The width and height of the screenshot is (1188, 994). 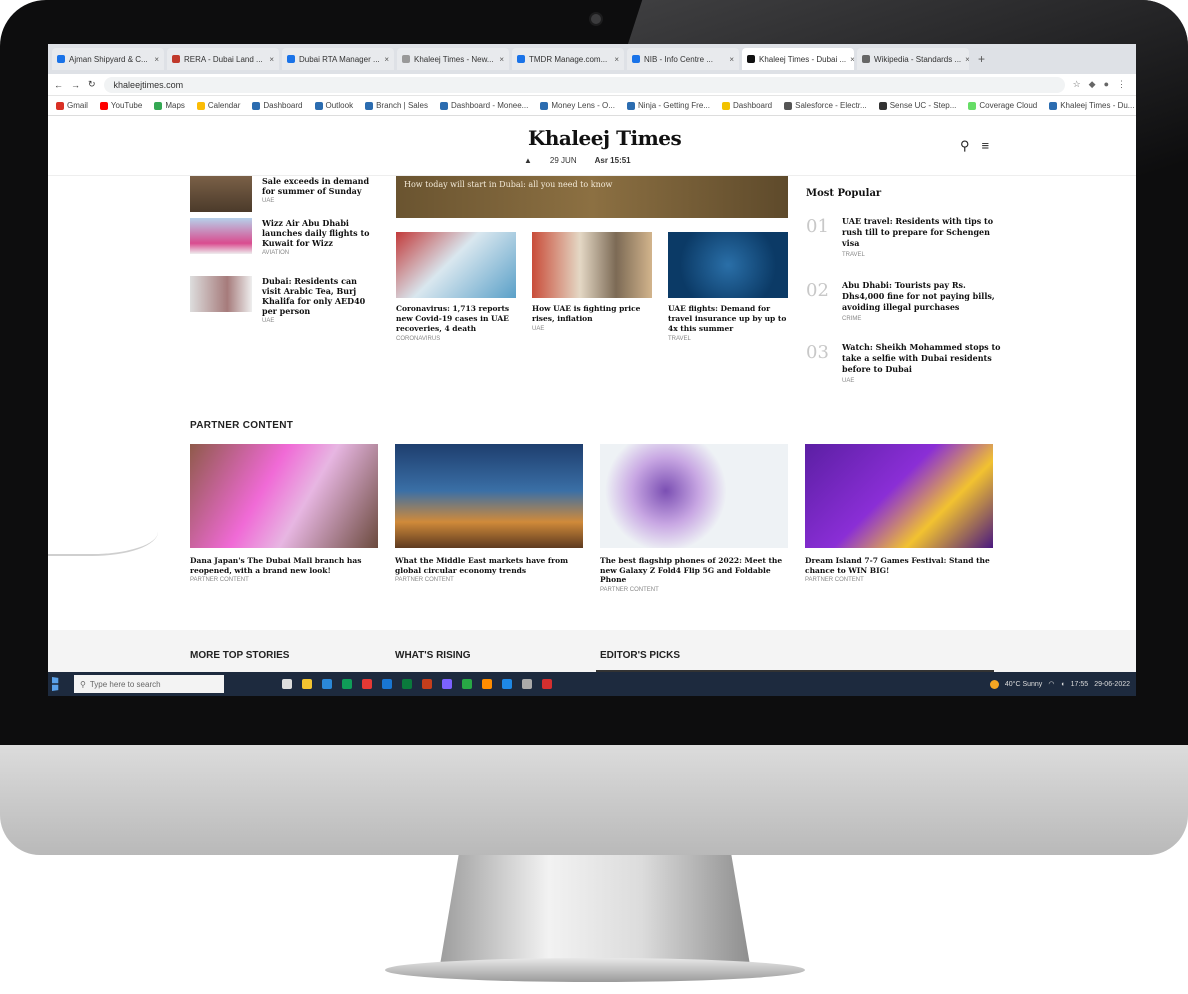 I want to click on monitor-stand-foot, so click(x=595, y=970).